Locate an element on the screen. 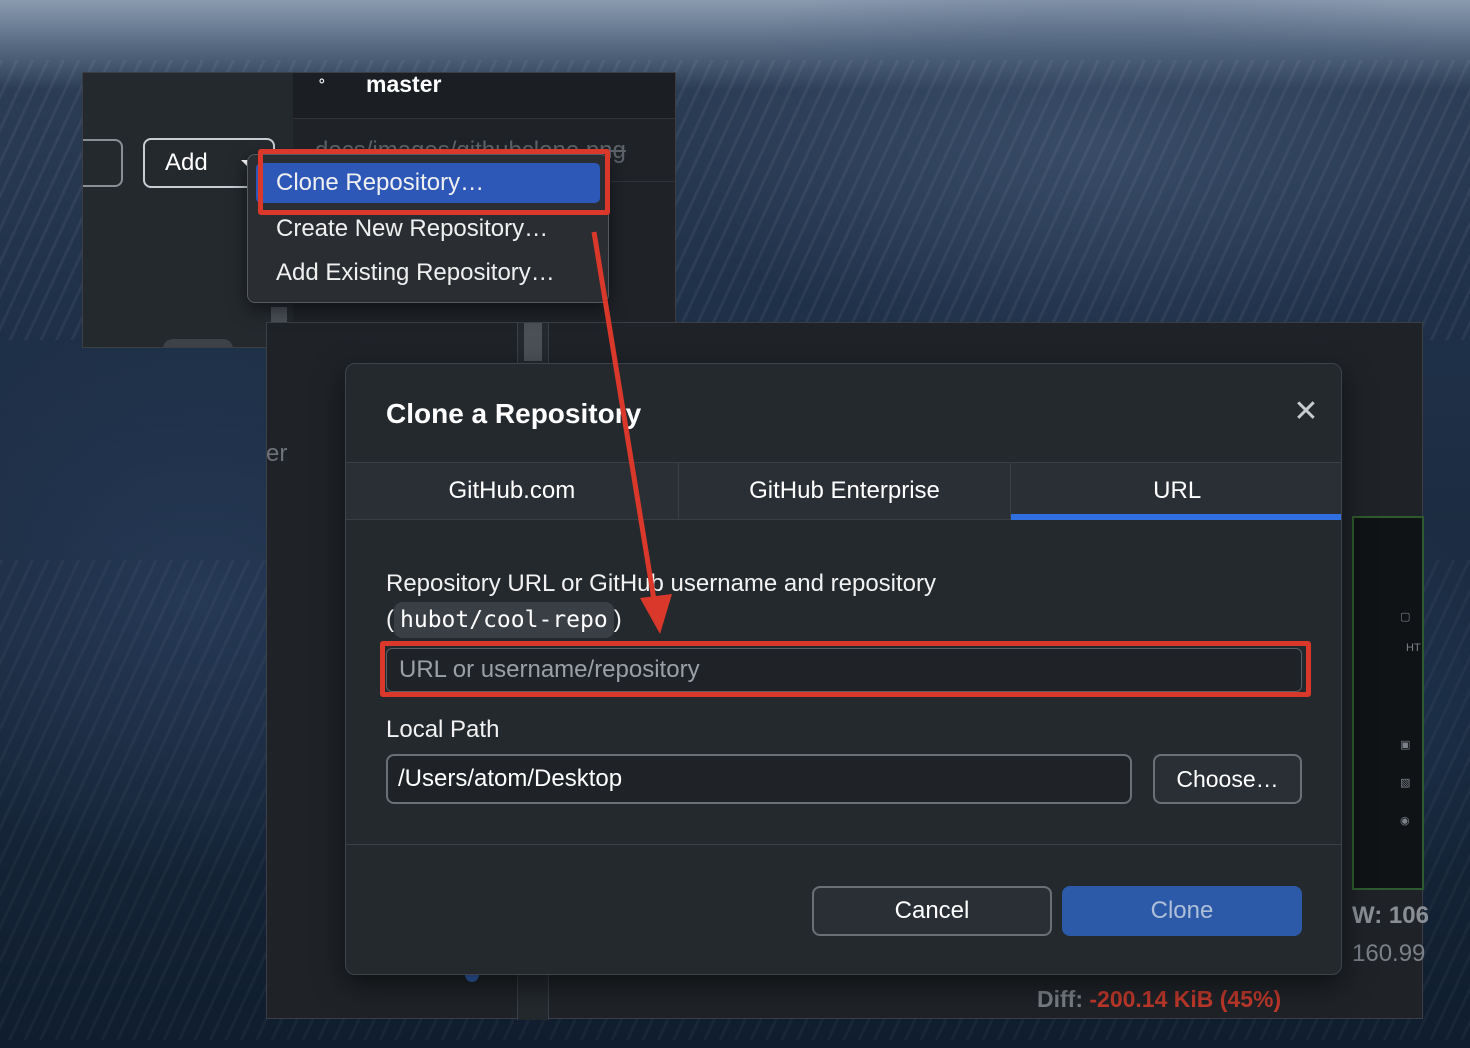 The height and width of the screenshot is (1048, 1470). splitter-knob is located at coordinates (533, 342).